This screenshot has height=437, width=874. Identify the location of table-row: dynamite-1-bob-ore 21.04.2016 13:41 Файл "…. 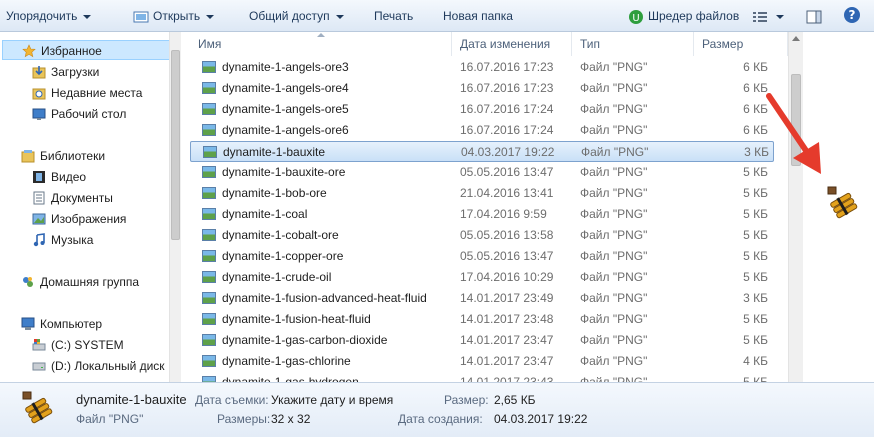
(482, 193).